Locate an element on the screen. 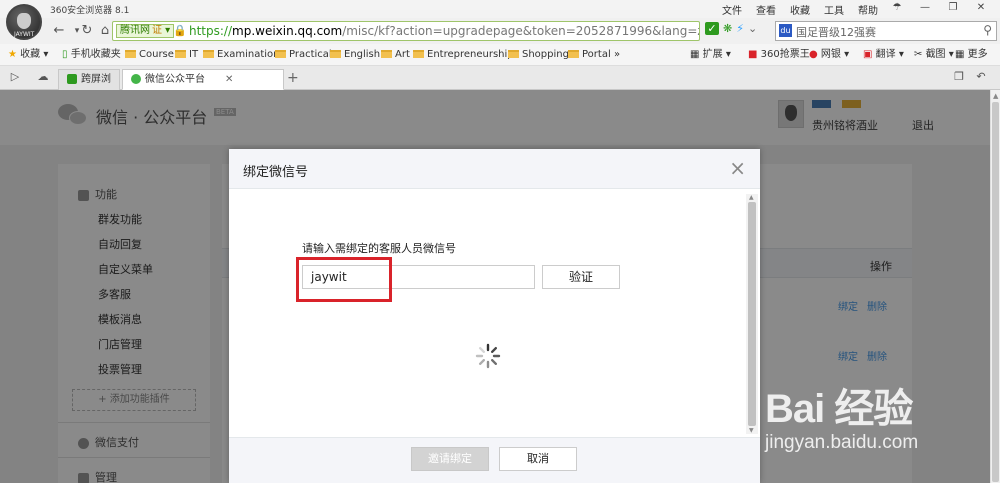 The width and height of the screenshot is (1000, 483). cancel-button: 取消 is located at coordinates (538, 459).